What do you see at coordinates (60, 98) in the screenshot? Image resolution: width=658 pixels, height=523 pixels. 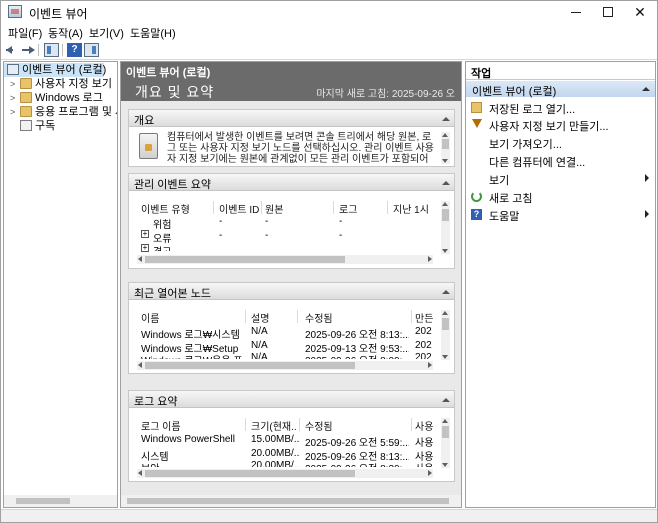 I see `tree-item-windows-logs: > Windows 로그` at bounding box center [60, 98].